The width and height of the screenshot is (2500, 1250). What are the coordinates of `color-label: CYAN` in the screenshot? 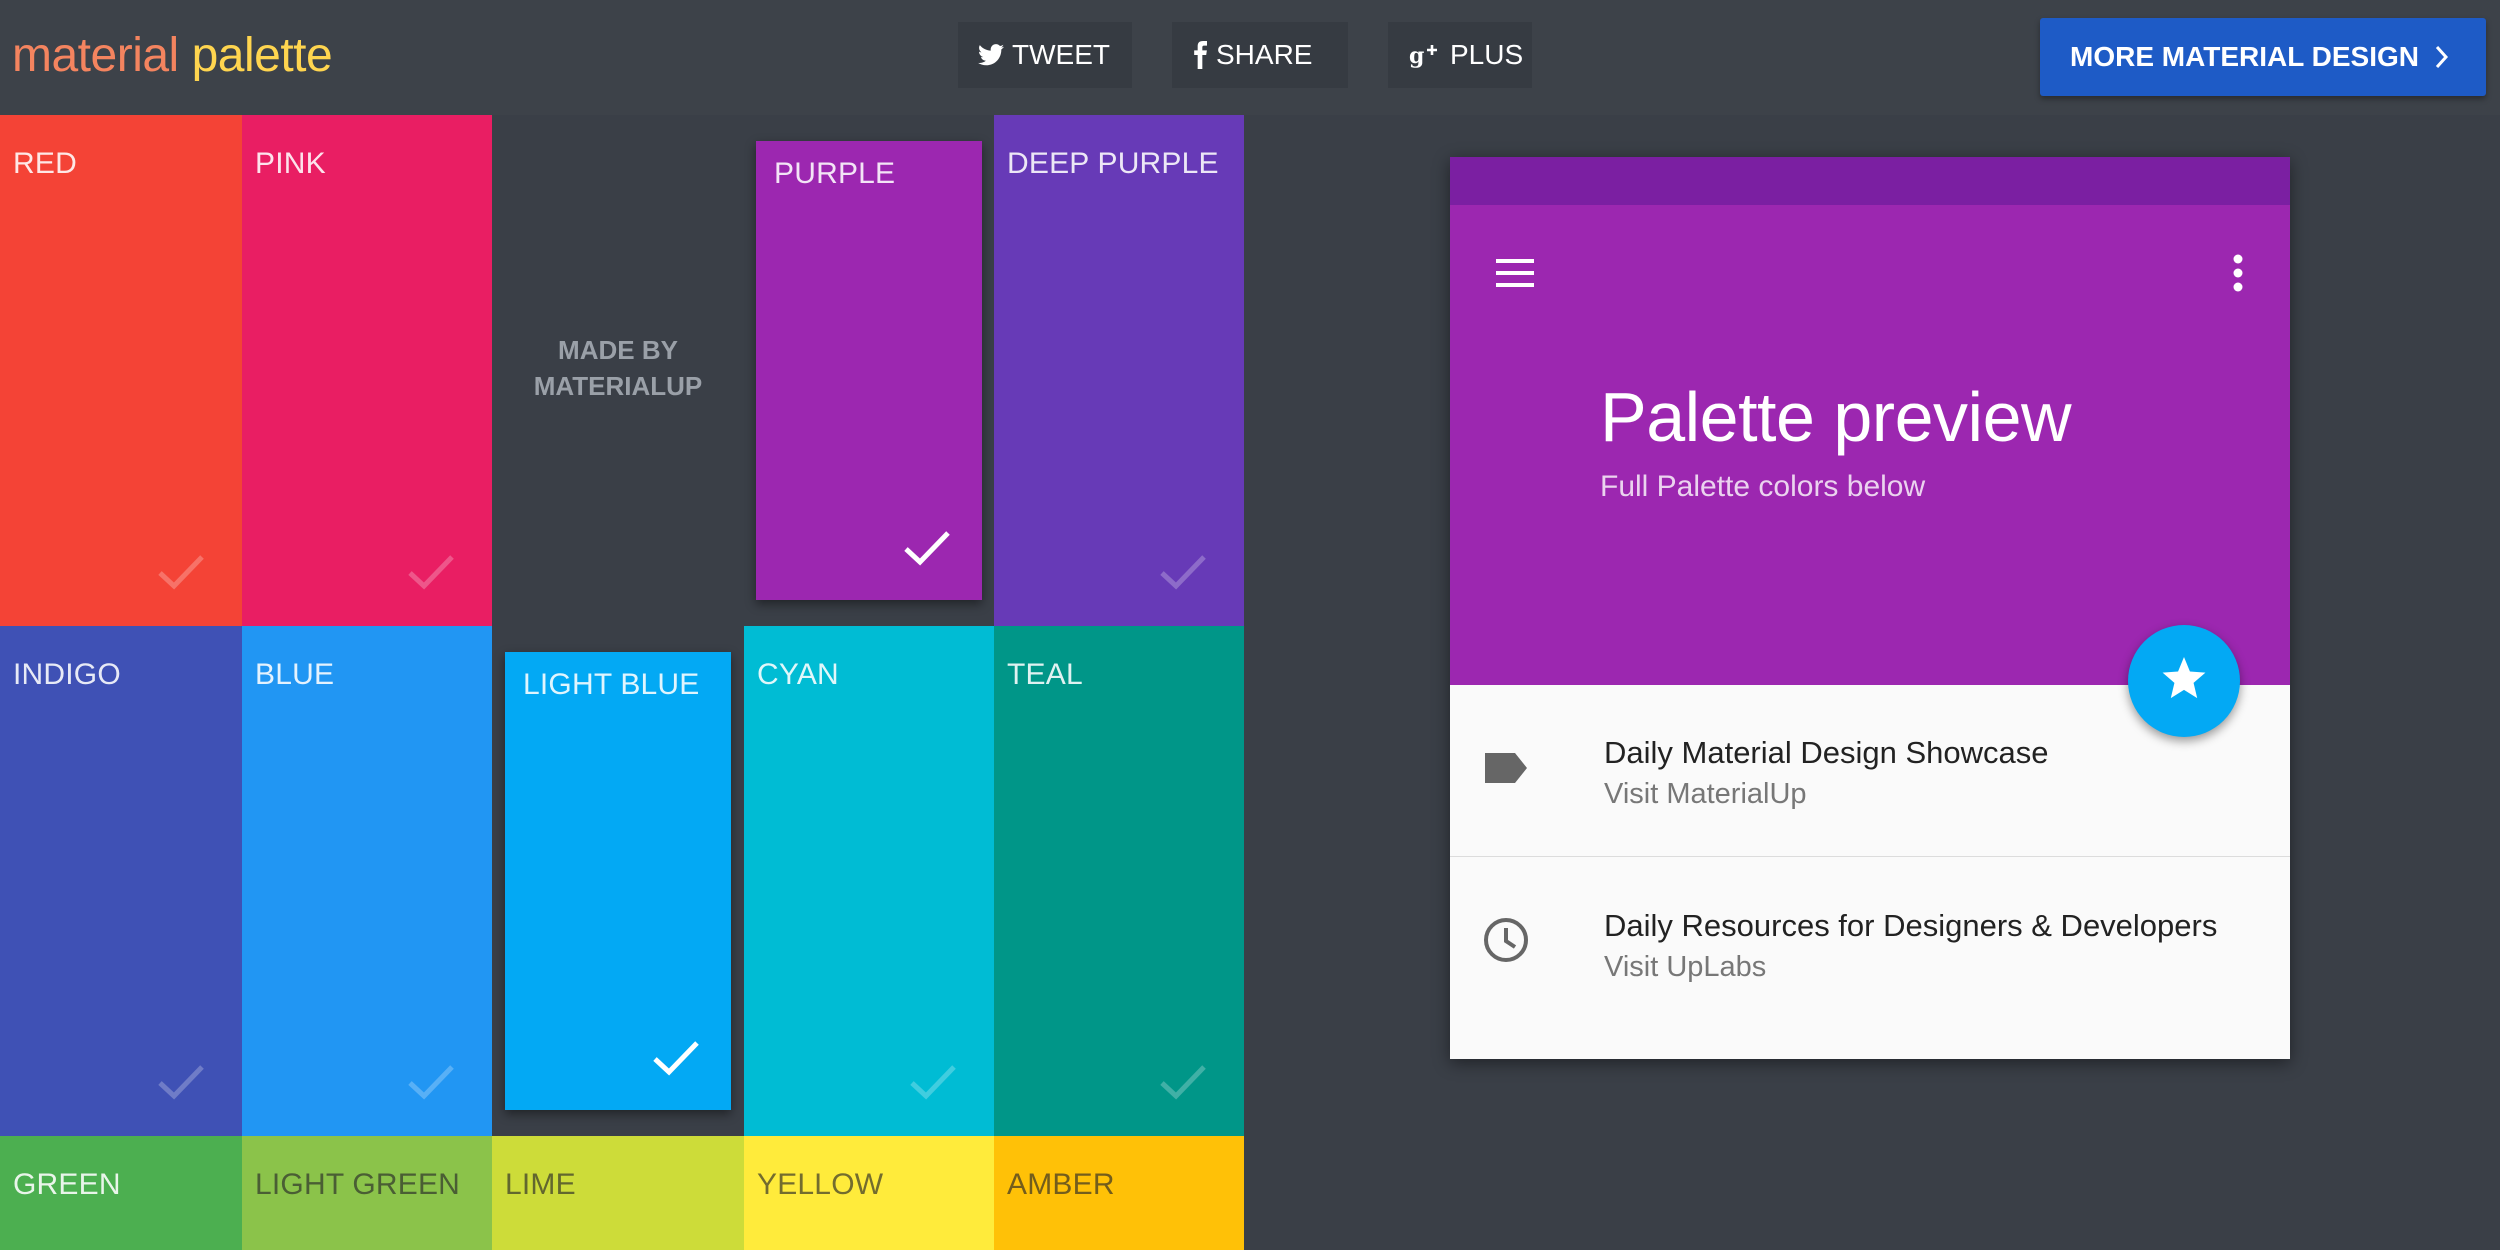 It's located at (798, 674).